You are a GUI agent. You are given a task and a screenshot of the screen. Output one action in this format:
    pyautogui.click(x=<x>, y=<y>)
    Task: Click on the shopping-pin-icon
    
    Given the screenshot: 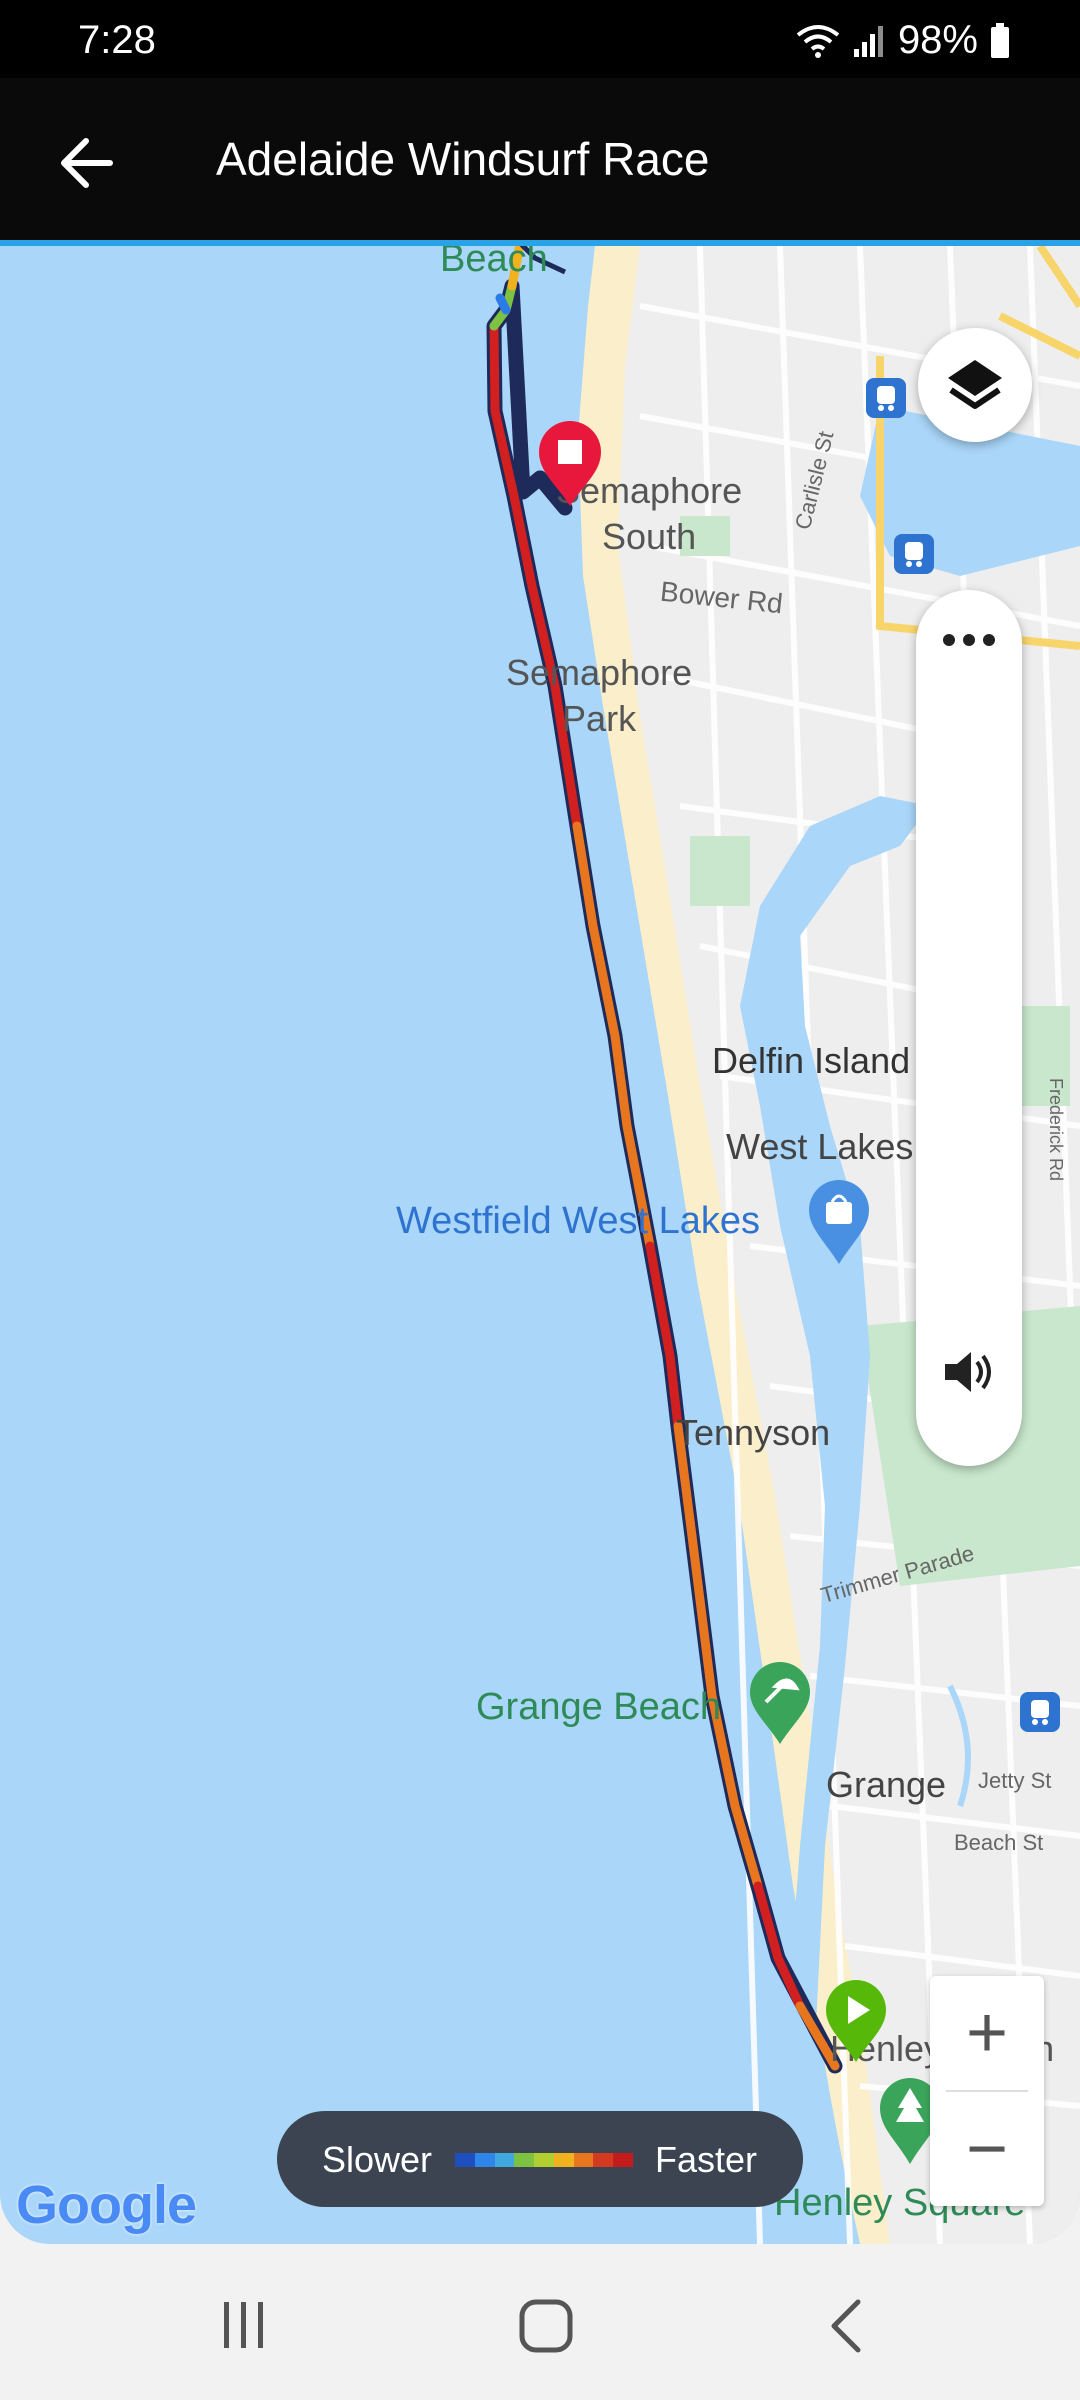 What is the action you would take?
    pyautogui.click(x=839, y=1223)
    